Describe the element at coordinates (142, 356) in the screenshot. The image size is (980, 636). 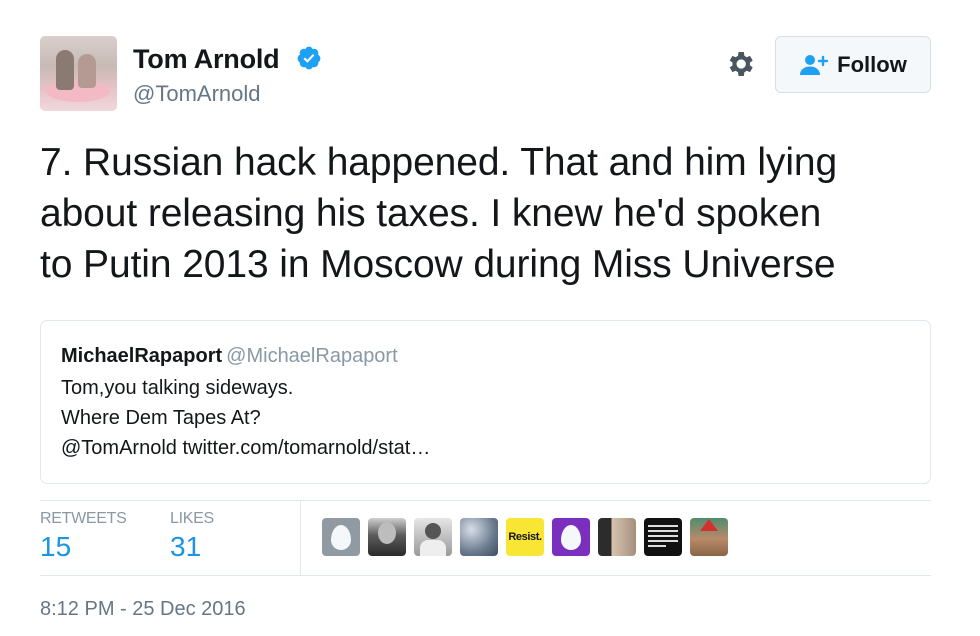
I see `quoted-tweet-name: MichaelRapaport` at that location.